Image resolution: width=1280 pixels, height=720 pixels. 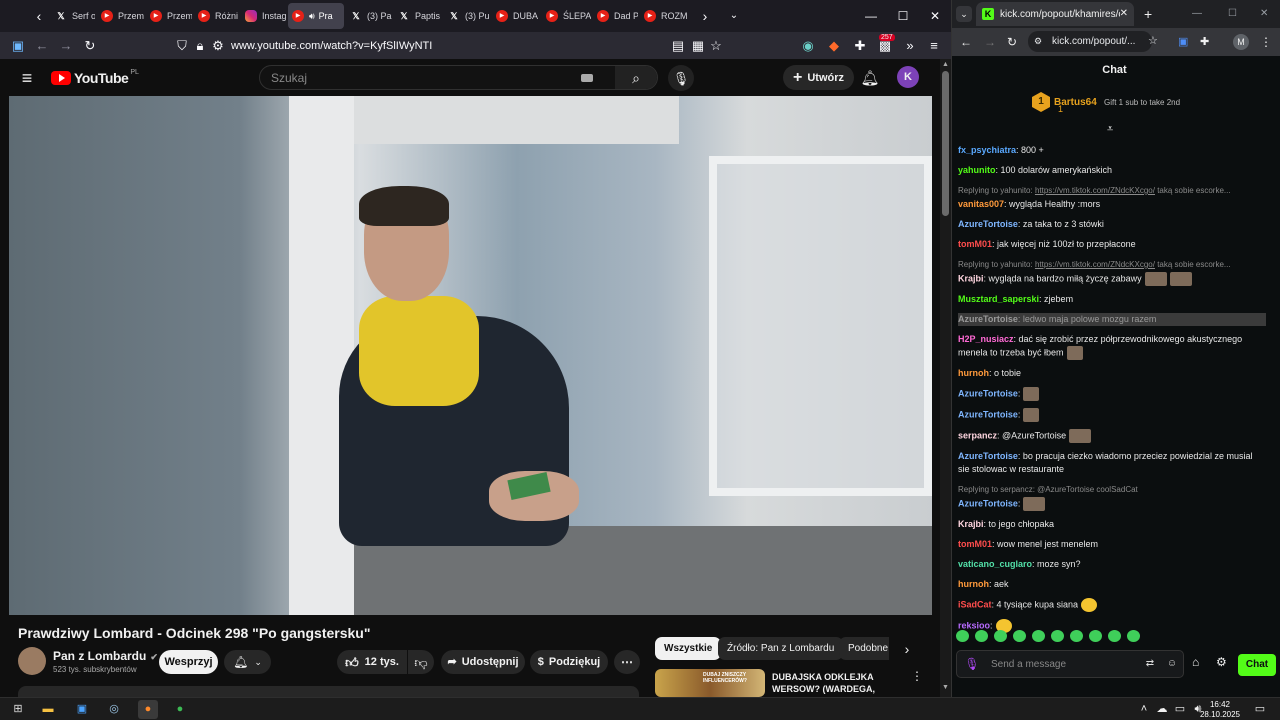 I want to click on tray-chevron-icon: ˄, so click(x=1144, y=709).